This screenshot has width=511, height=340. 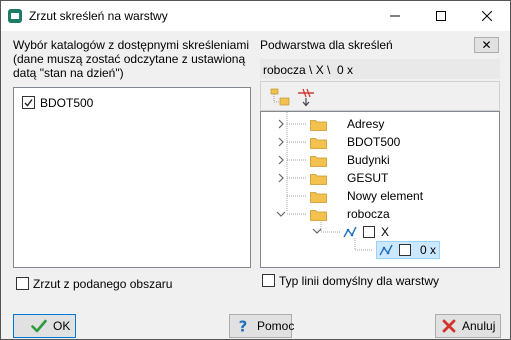 What do you see at coordinates (326, 45) in the screenshot?
I see `sublayer-heading: Podwarstwa dla skreśleń` at bounding box center [326, 45].